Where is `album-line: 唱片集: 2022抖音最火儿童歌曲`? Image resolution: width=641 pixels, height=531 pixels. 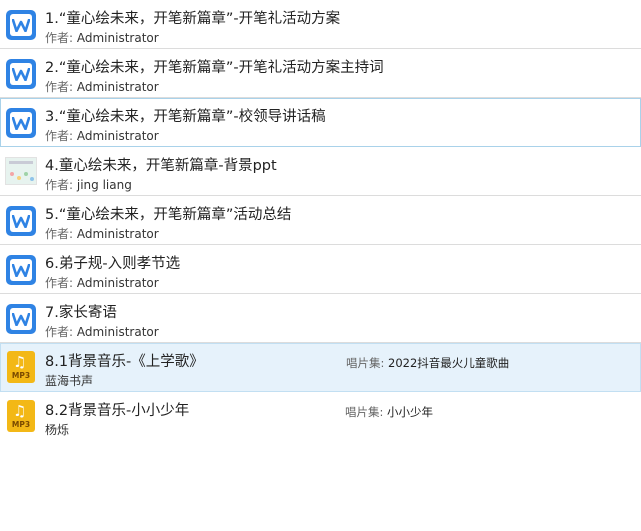
album-line: 唱片集: 2022抖音最火儿童歌曲 is located at coordinates (427, 363).